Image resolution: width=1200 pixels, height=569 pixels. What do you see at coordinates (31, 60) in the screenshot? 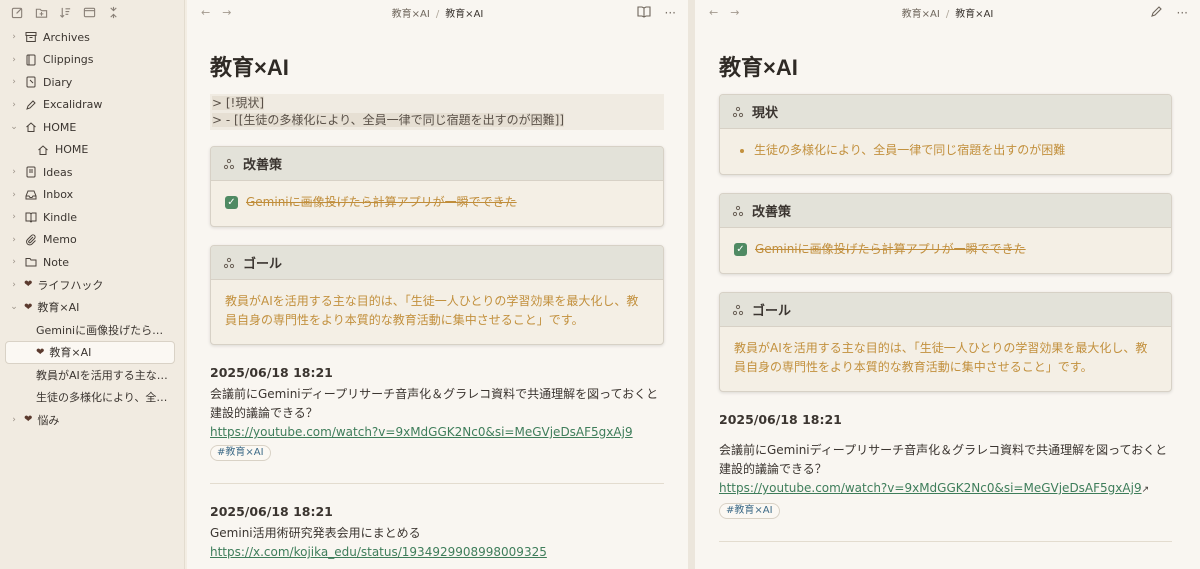
I see `book-icon` at bounding box center [31, 60].